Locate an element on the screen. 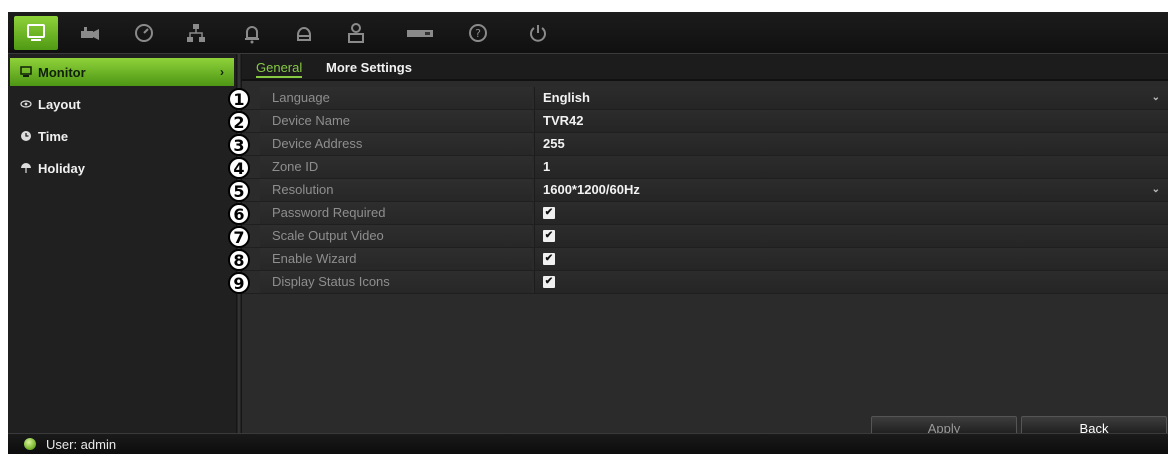 This screenshot has width=1175, height=460. tab-bar: General More Settings is located at coordinates (705, 67).